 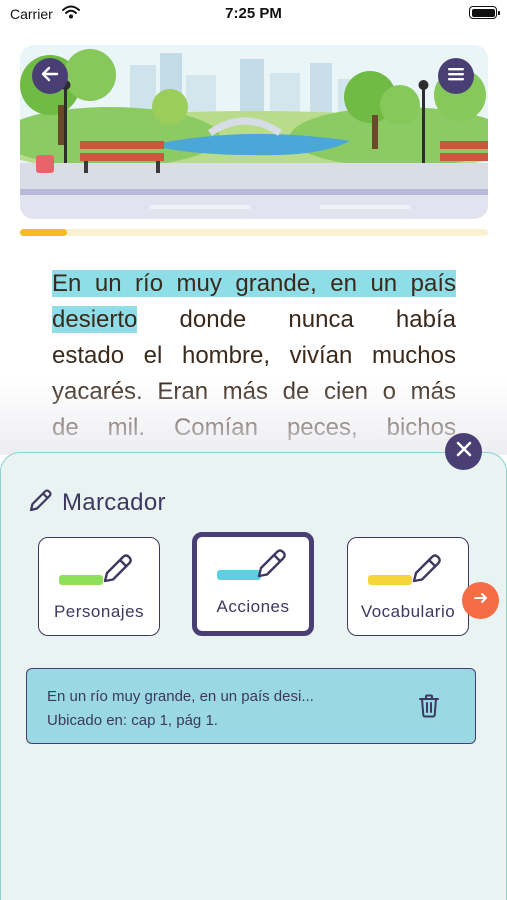 I want to click on close-icon, so click(x=464, y=451).